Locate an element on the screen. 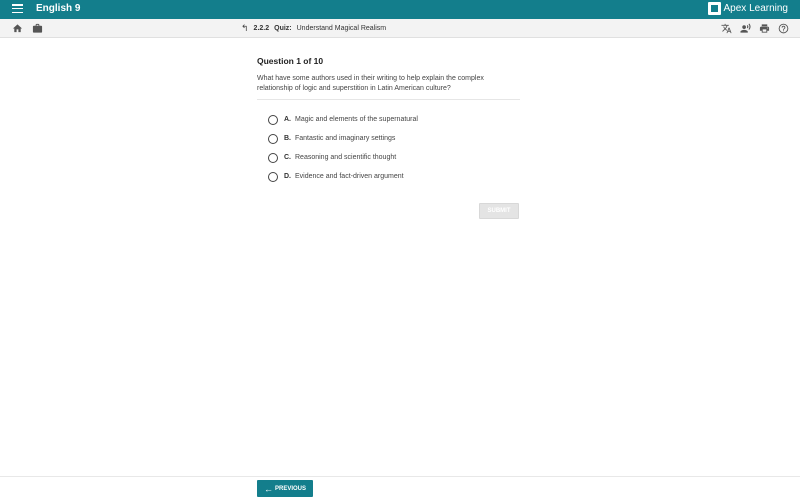  option-letter: D. is located at coordinates (287, 176).